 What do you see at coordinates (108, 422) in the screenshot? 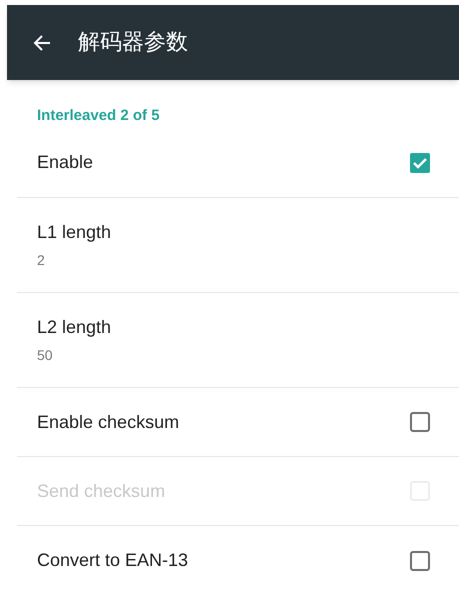
I see `setting-label: Enable checksum` at bounding box center [108, 422].